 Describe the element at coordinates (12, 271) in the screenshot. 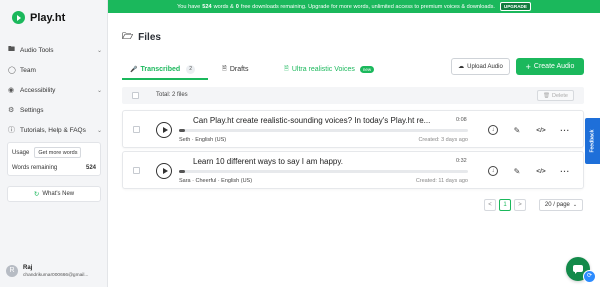

I see `avatar: R` at that location.